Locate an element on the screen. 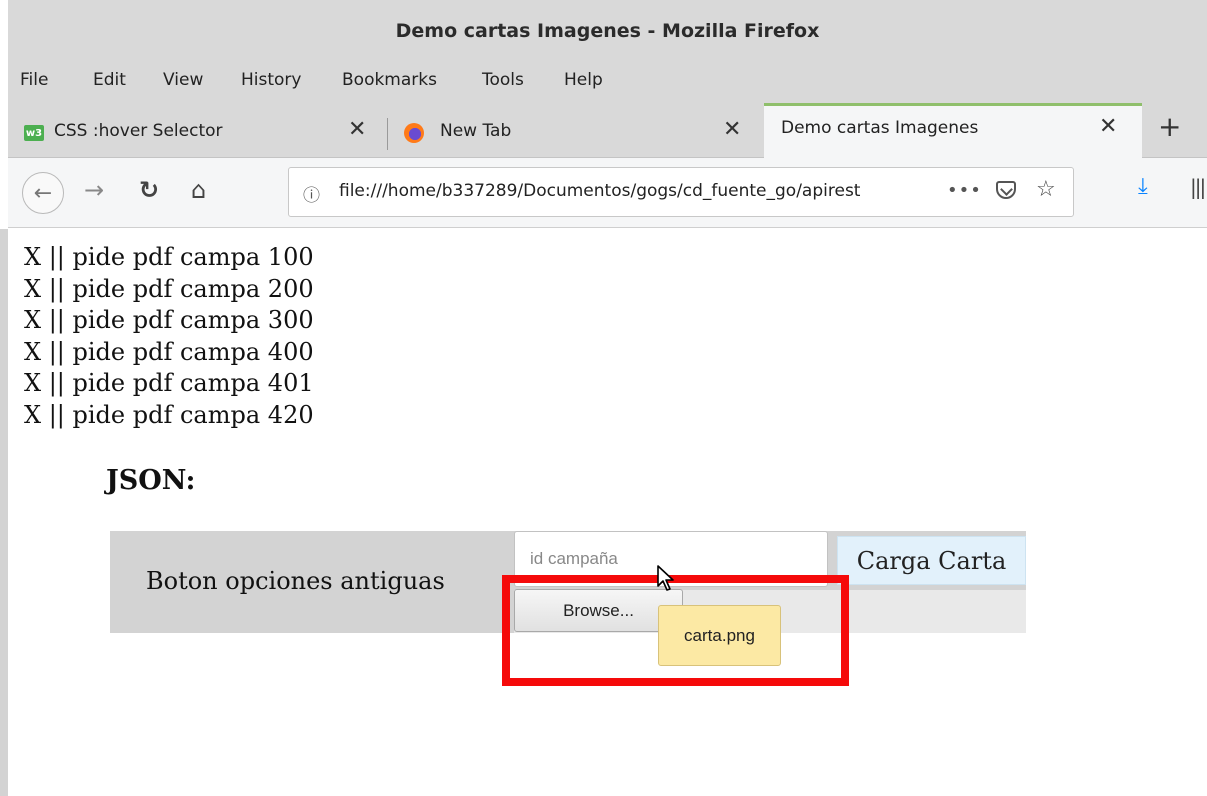 The height and width of the screenshot is (796, 1207). panel-label: Boton opciones antiguas is located at coordinates (295, 581).